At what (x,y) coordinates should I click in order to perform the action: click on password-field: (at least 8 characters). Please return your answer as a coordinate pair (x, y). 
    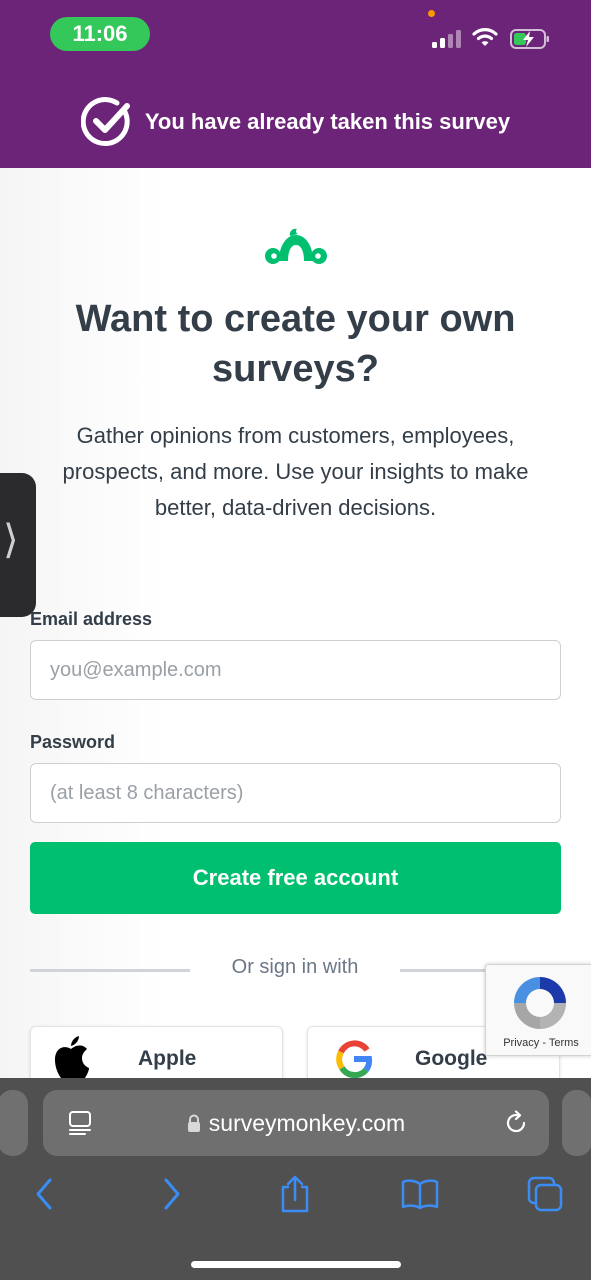
    Looking at the image, I should click on (295, 793).